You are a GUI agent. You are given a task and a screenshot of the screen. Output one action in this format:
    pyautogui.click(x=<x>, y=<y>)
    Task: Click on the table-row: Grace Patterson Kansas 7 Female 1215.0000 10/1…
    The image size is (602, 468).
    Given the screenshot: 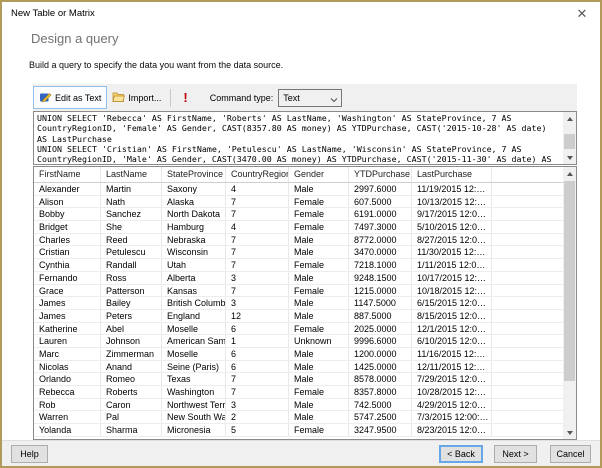 What is the action you would take?
    pyautogui.click(x=298, y=291)
    